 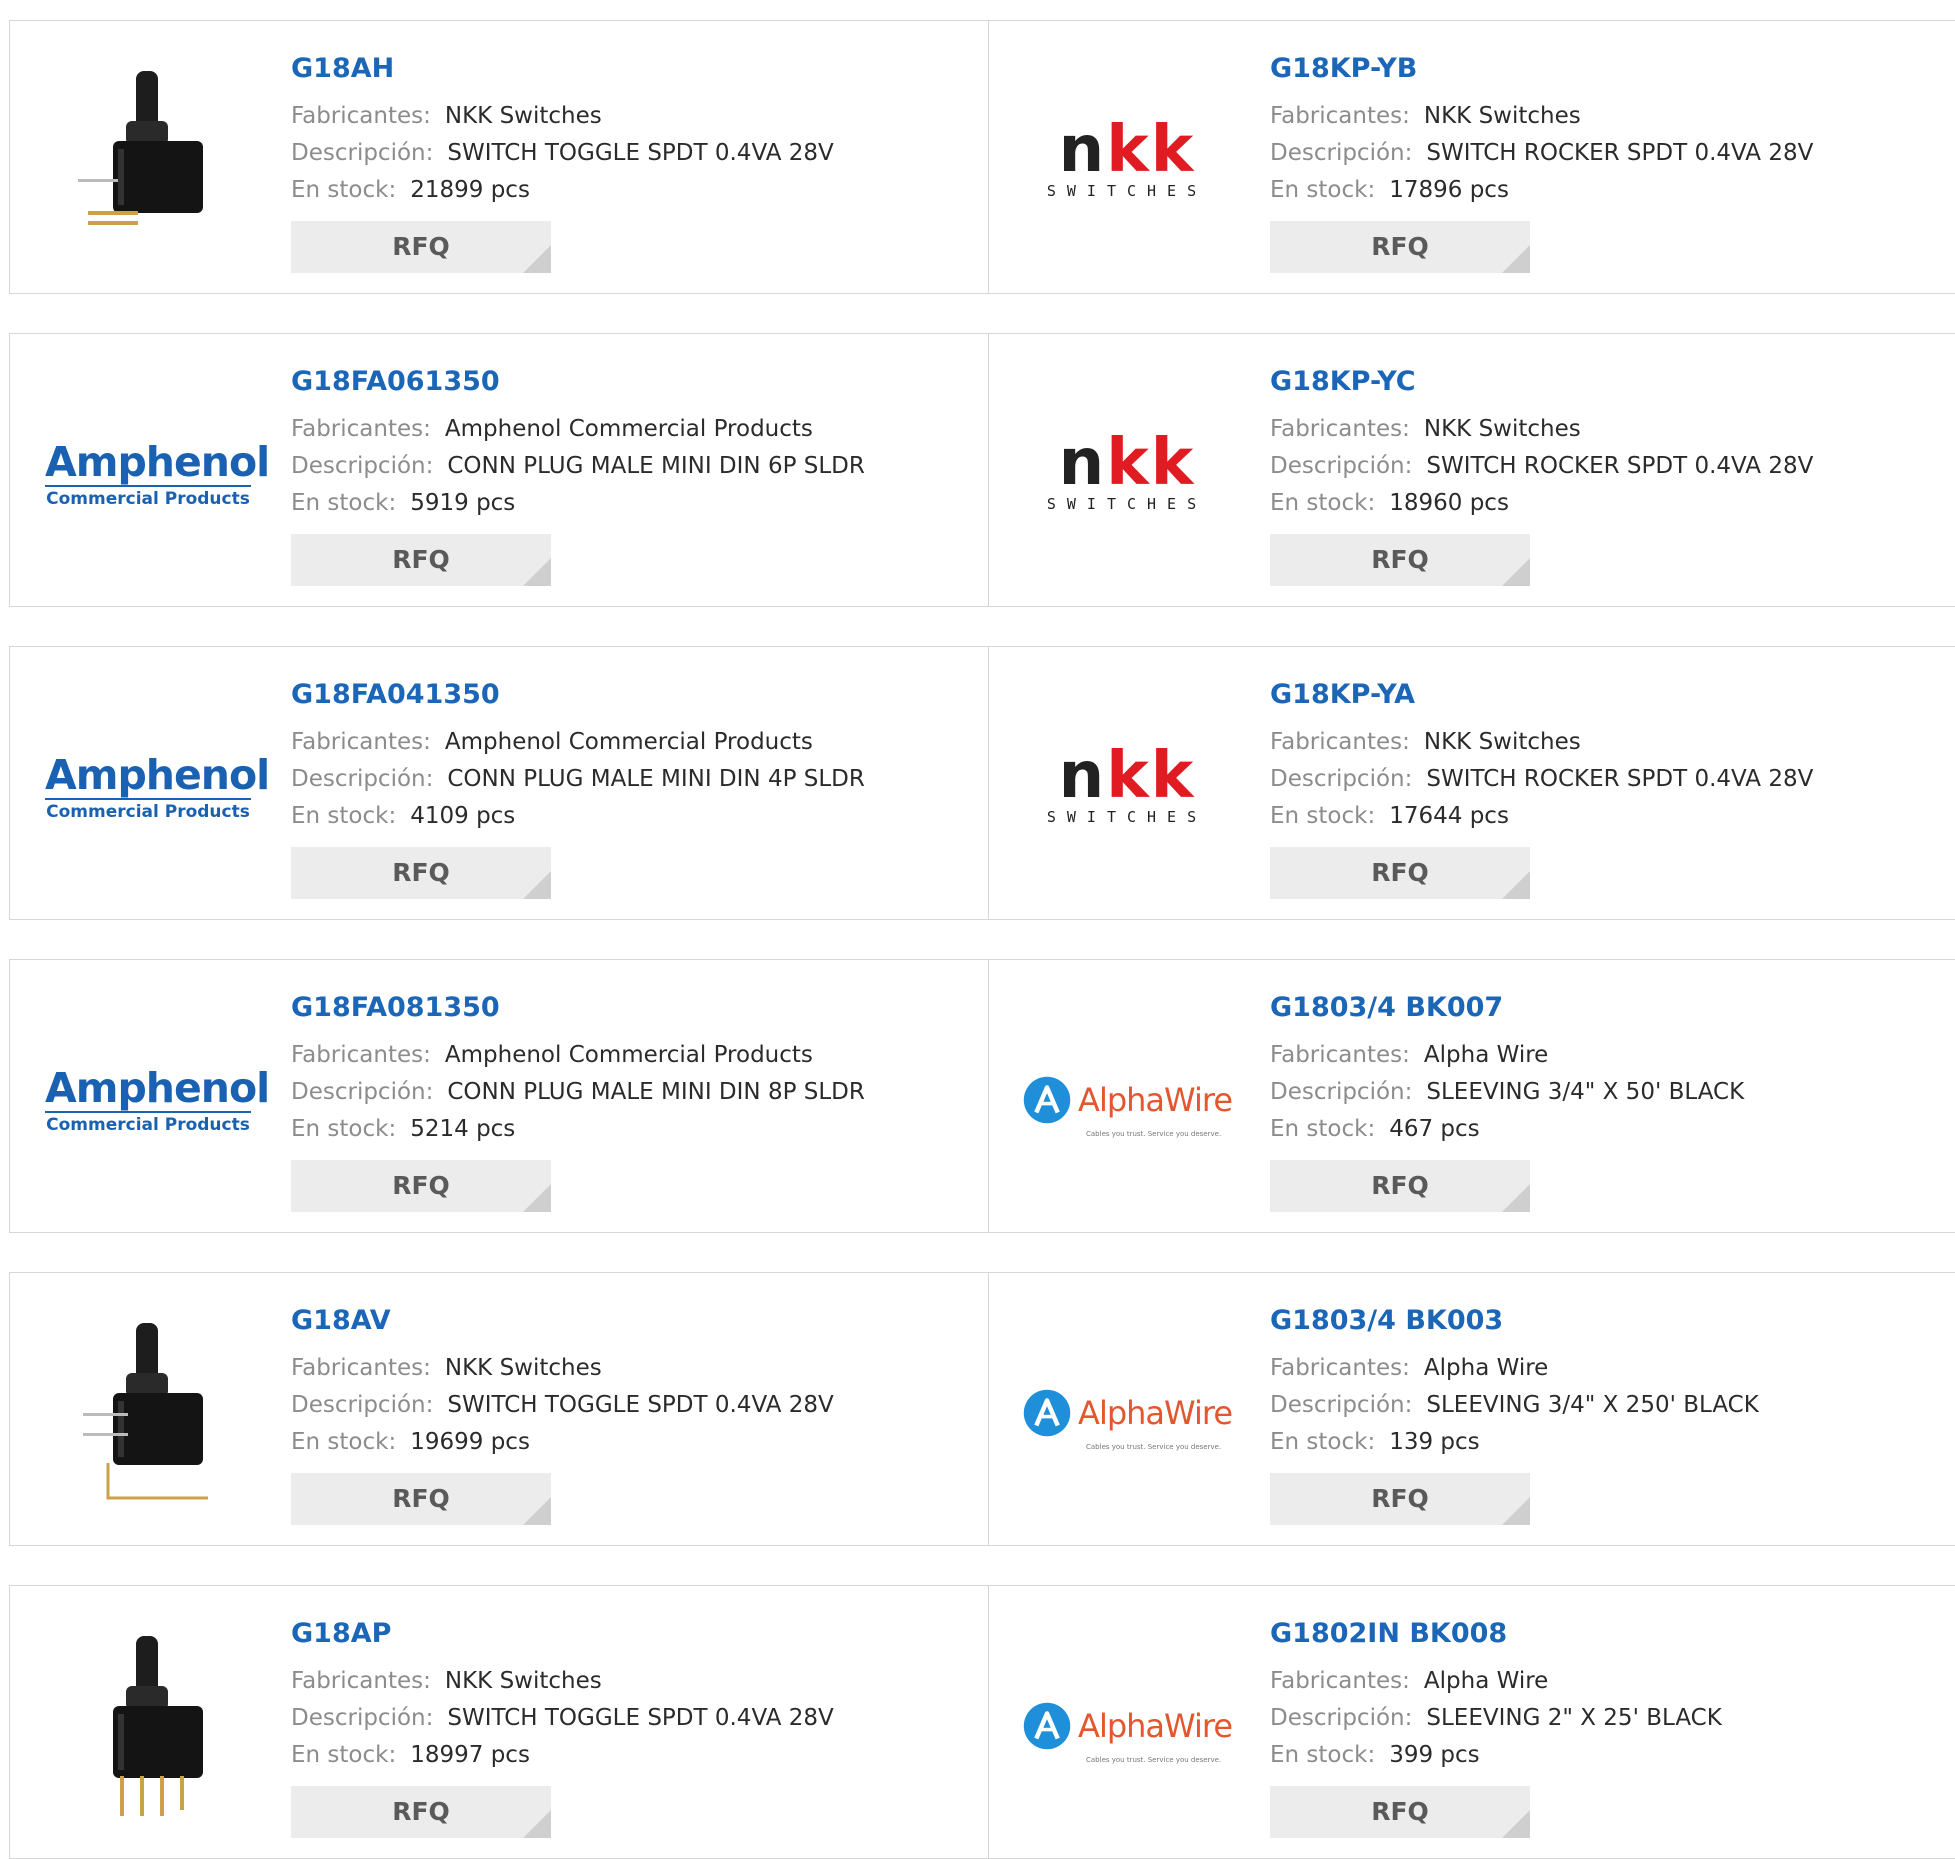 I want to click on part-number-link: G18AH, so click(x=342, y=68).